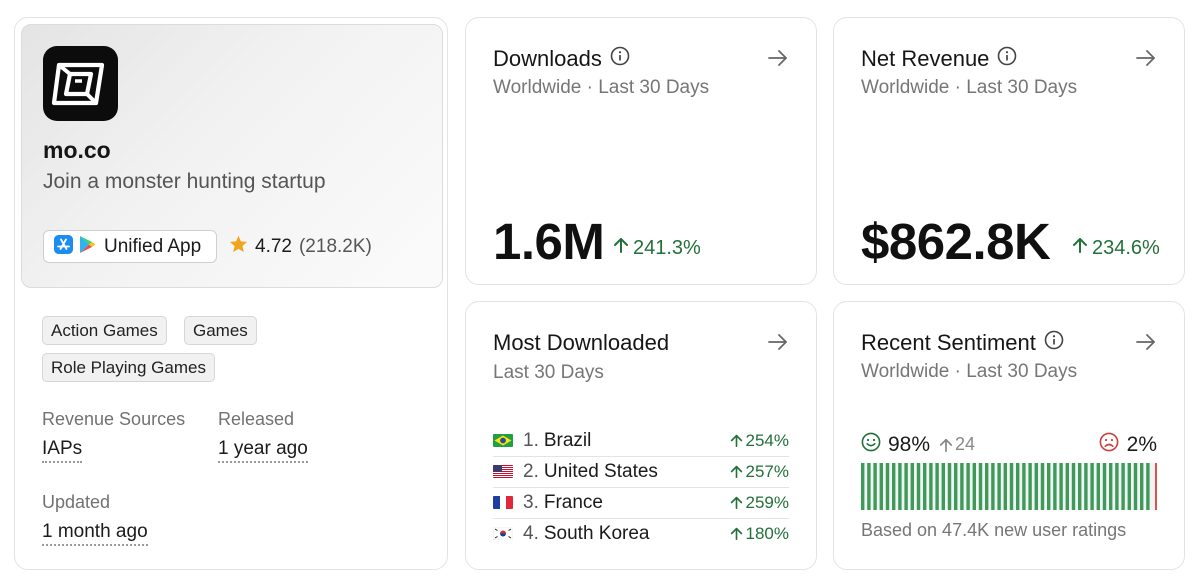  What do you see at coordinates (667, 247) in the screenshot?
I see `downloads-growth-value: 241.3%` at bounding box center [667, 247].